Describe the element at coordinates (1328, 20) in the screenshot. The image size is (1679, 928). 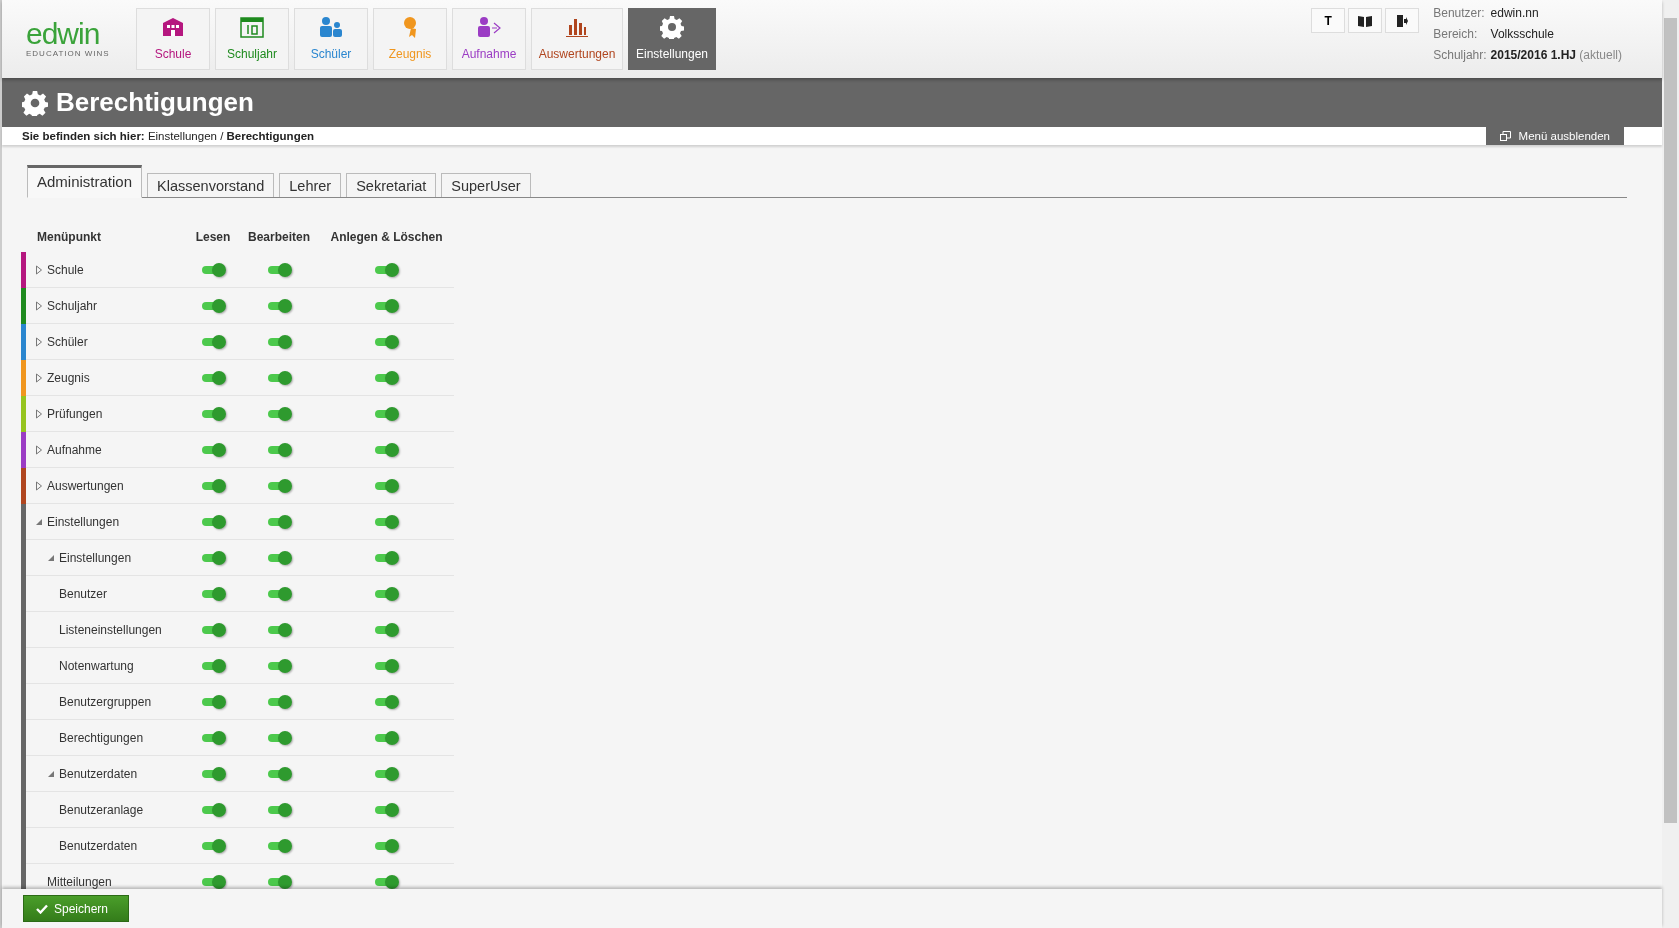
I see `text-size-button: T` at that location.